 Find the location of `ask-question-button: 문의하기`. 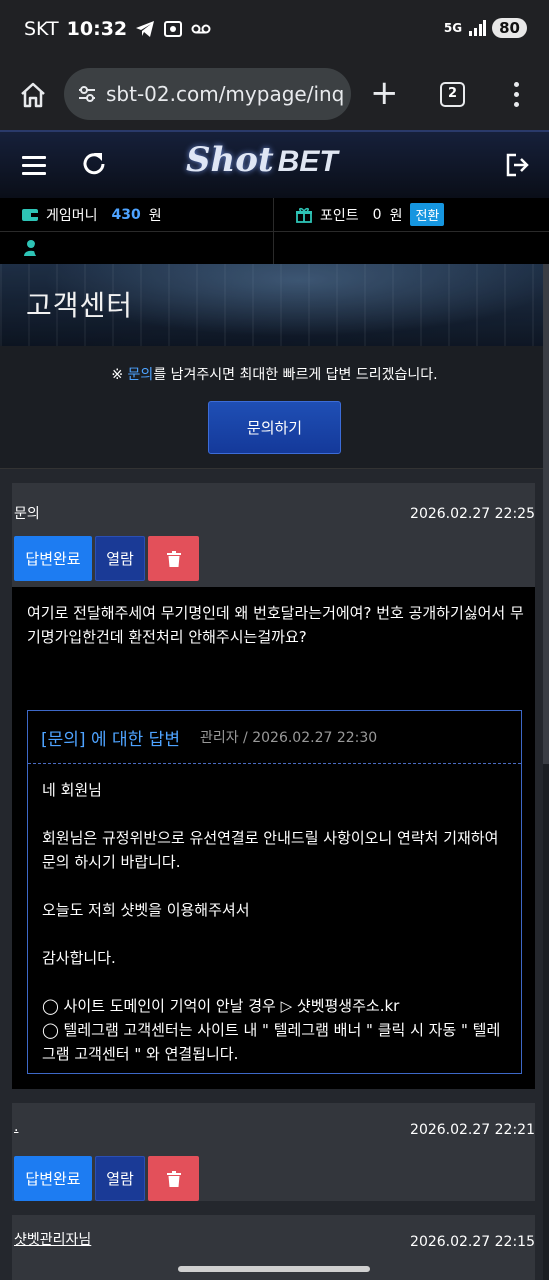

ask-question-button: 문의하기 is located at coordinates (274, 427).